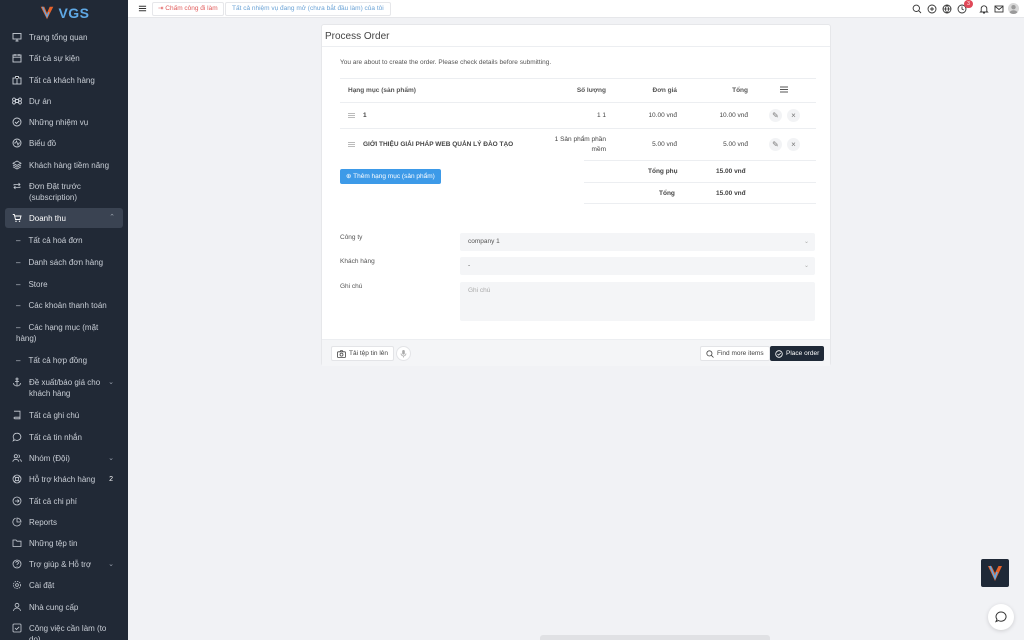 This screenshot has width=1024, height=640. What do you see at coordinates (740, 353) in the screenshot?
I see `find-more-label: Find more items` at bounding box center [740, 353].